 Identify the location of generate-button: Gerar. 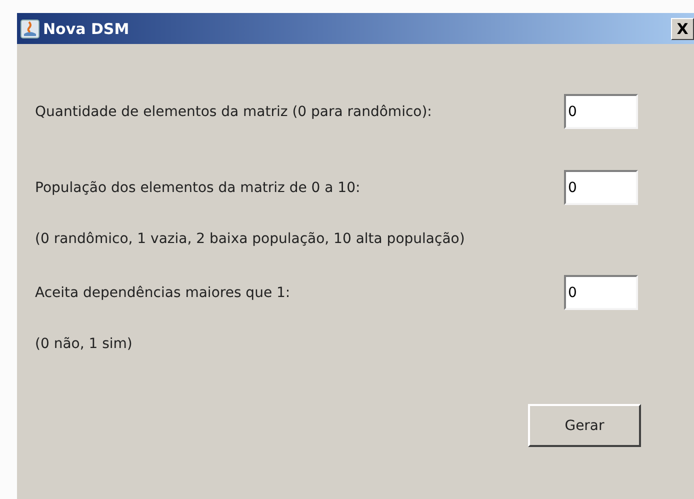
(584, 425).